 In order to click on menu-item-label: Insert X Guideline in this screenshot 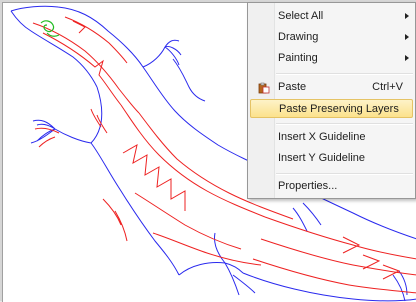, I will do `click(322, 137)`.